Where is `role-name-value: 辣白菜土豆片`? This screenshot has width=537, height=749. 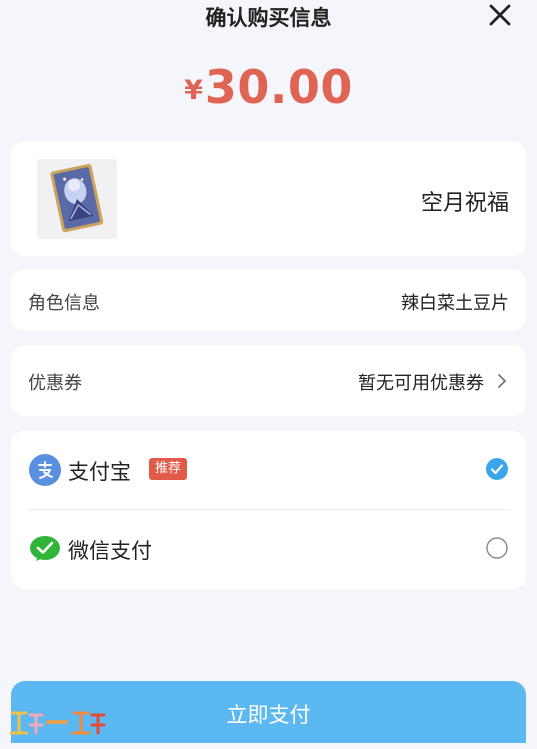 role-name-value: 辣白菜土豆片 is located at coordinates (455, 303).